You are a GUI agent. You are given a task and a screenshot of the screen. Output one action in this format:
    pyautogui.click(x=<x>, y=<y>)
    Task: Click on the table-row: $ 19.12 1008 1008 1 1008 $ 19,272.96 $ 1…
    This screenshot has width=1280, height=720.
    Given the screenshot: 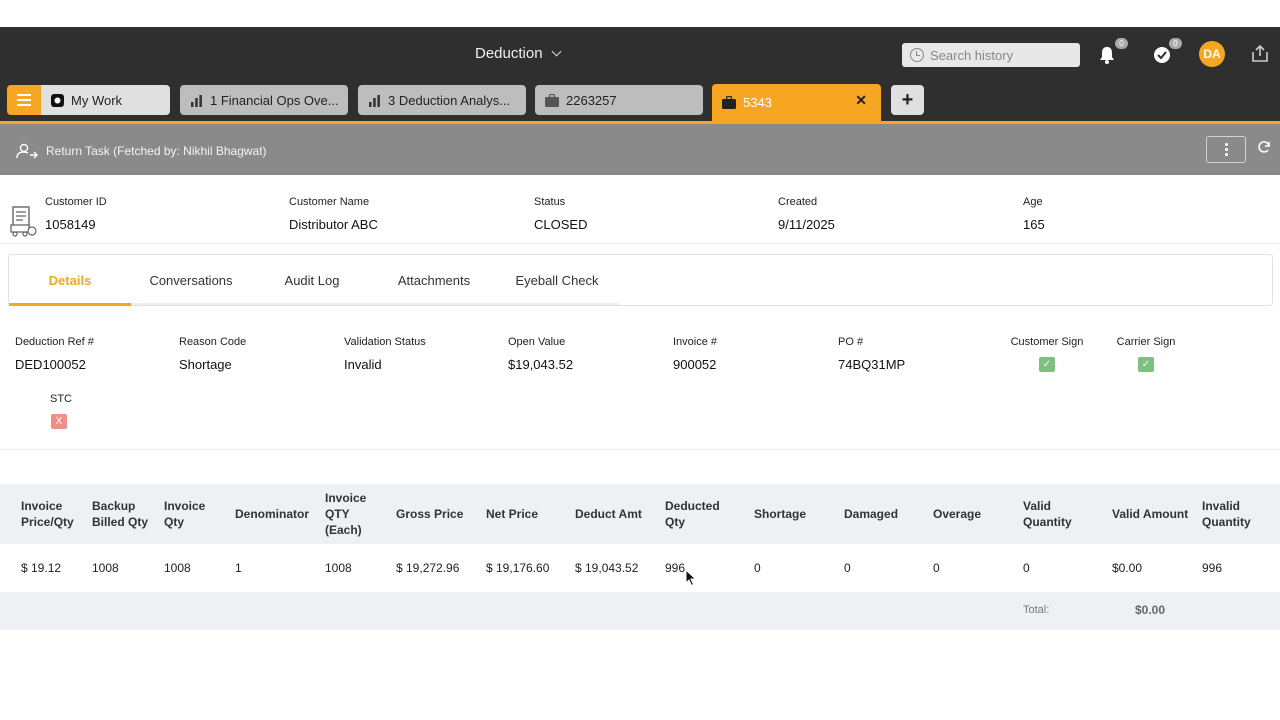 What is the action you would take?
    pyautogui.click(x=640, y=568)
    